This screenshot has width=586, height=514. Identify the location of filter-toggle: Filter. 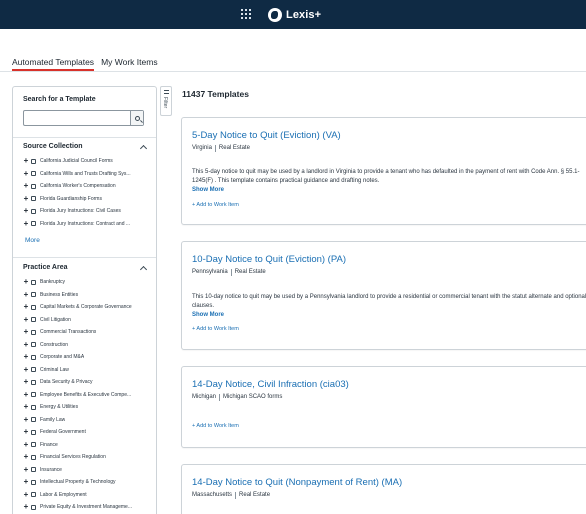
(166, 101).